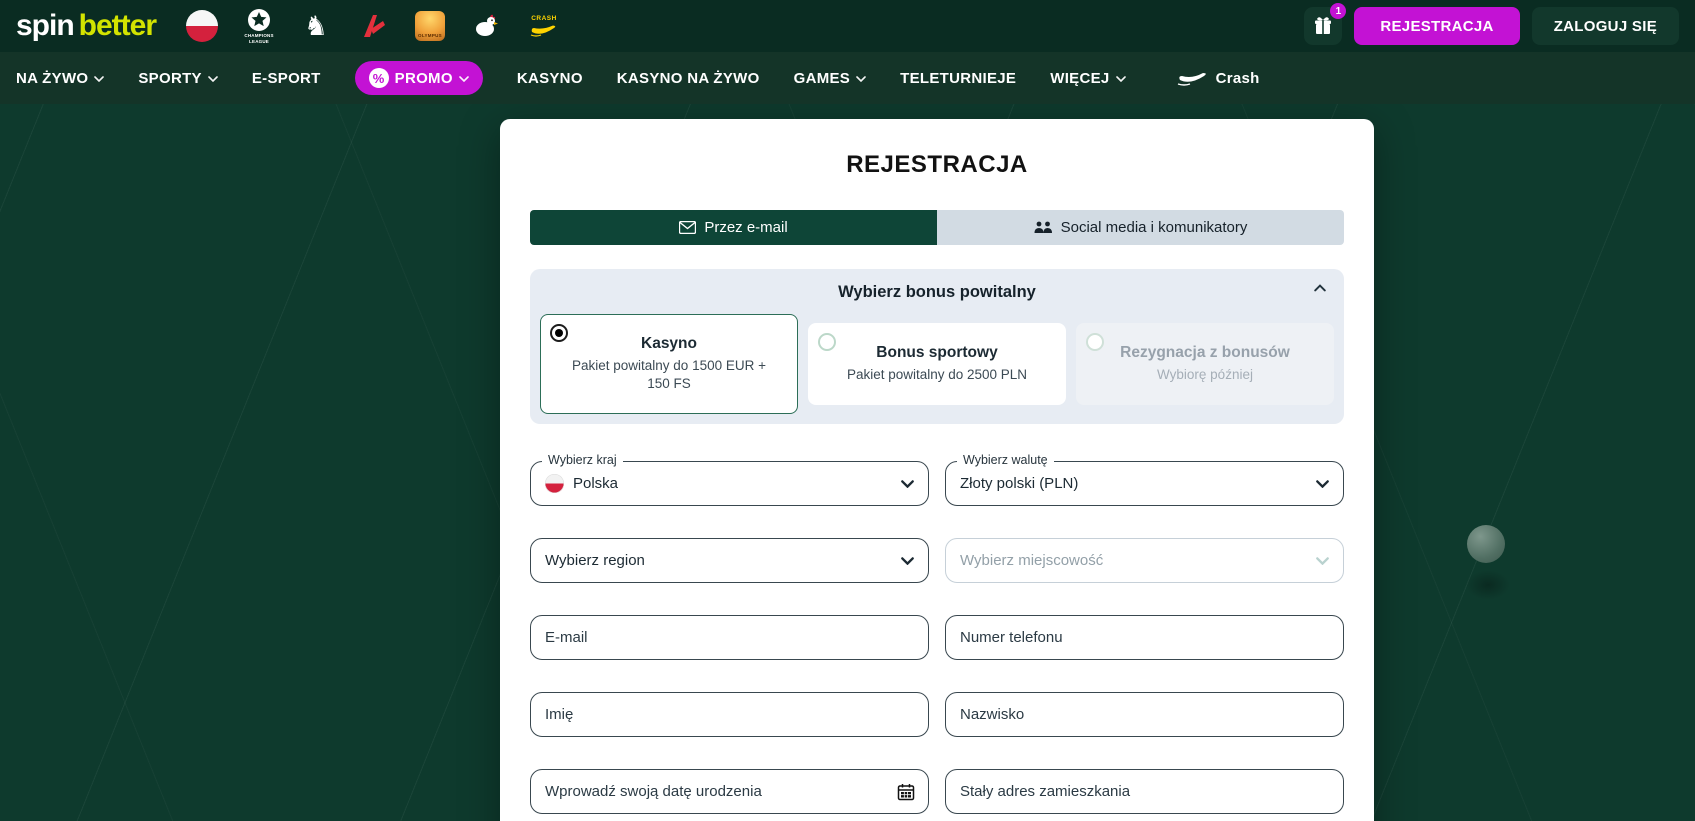 This screenshot has height=821, width=1695. I want to click on tab-social-media: Social media i komunikatory, so click(1140, 227).